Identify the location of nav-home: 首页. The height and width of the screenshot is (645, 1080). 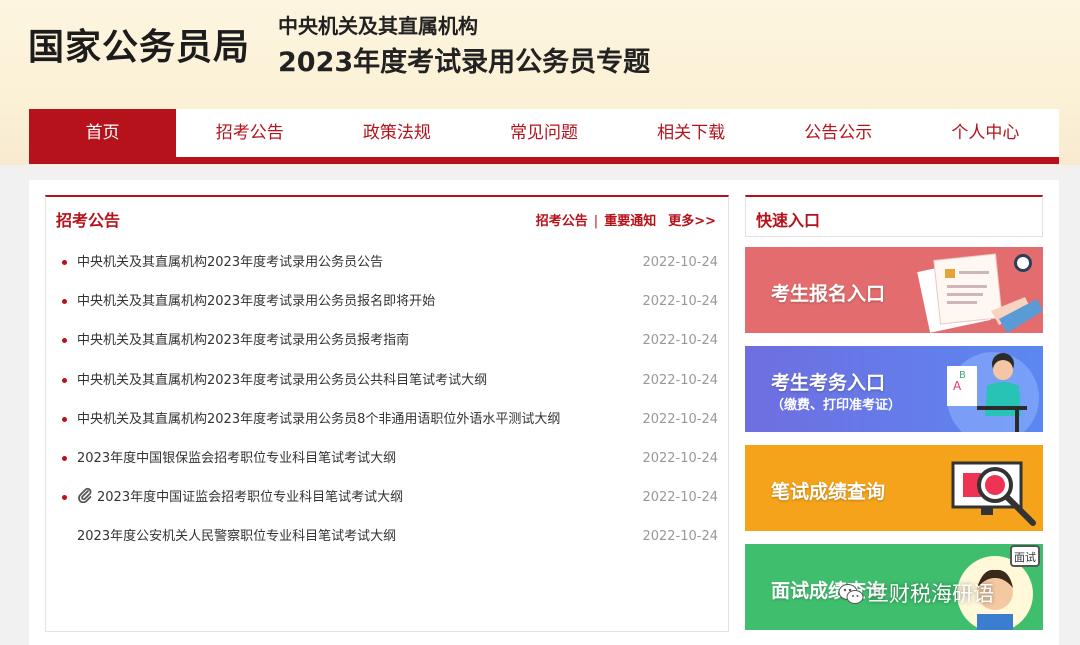
(103, 133).